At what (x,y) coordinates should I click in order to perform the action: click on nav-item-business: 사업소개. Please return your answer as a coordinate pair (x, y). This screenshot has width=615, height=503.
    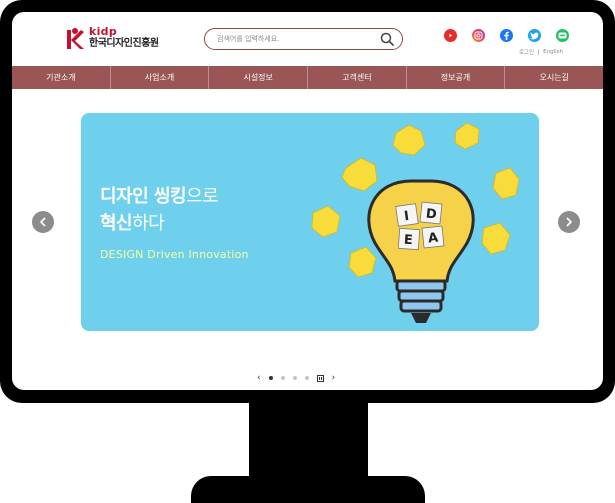
    Looking at the image, I should click on (160, 77).